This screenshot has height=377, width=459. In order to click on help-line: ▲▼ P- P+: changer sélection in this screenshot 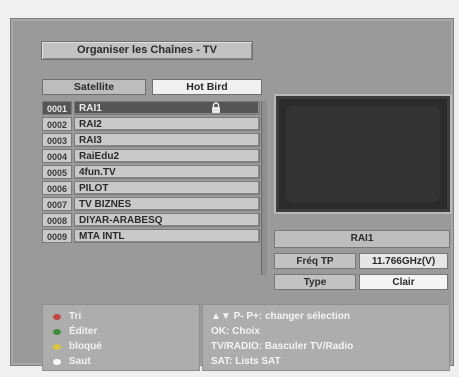, I will do `click(280, 316)`.